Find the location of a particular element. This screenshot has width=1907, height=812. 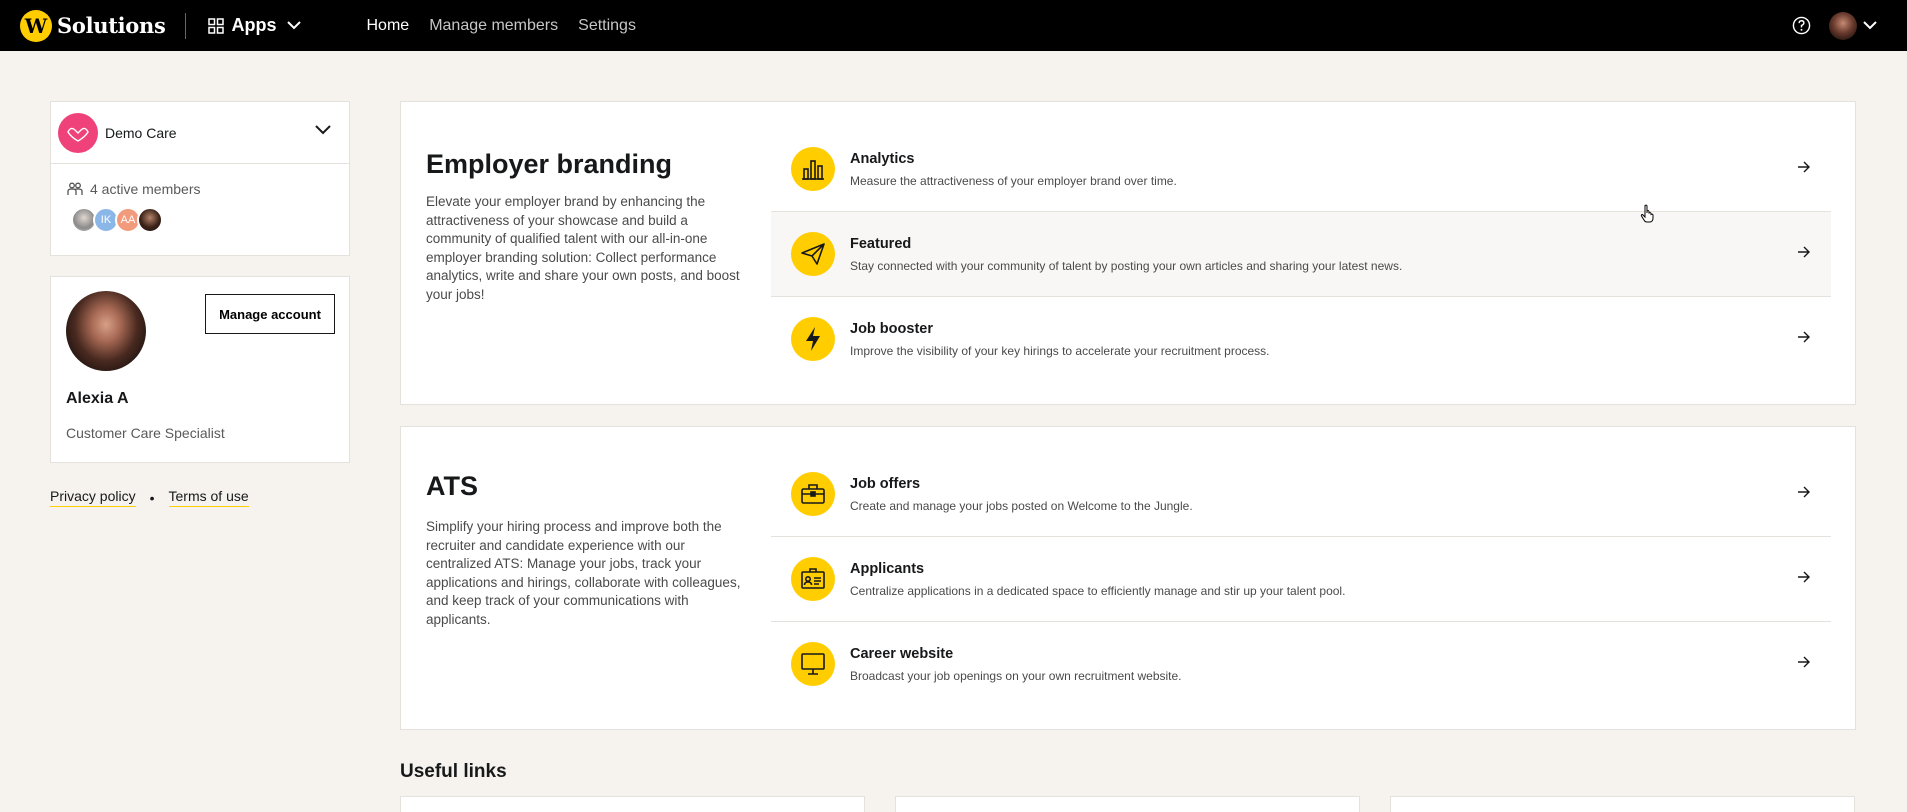

section-title: ATS is located at coordinates (452, 486).